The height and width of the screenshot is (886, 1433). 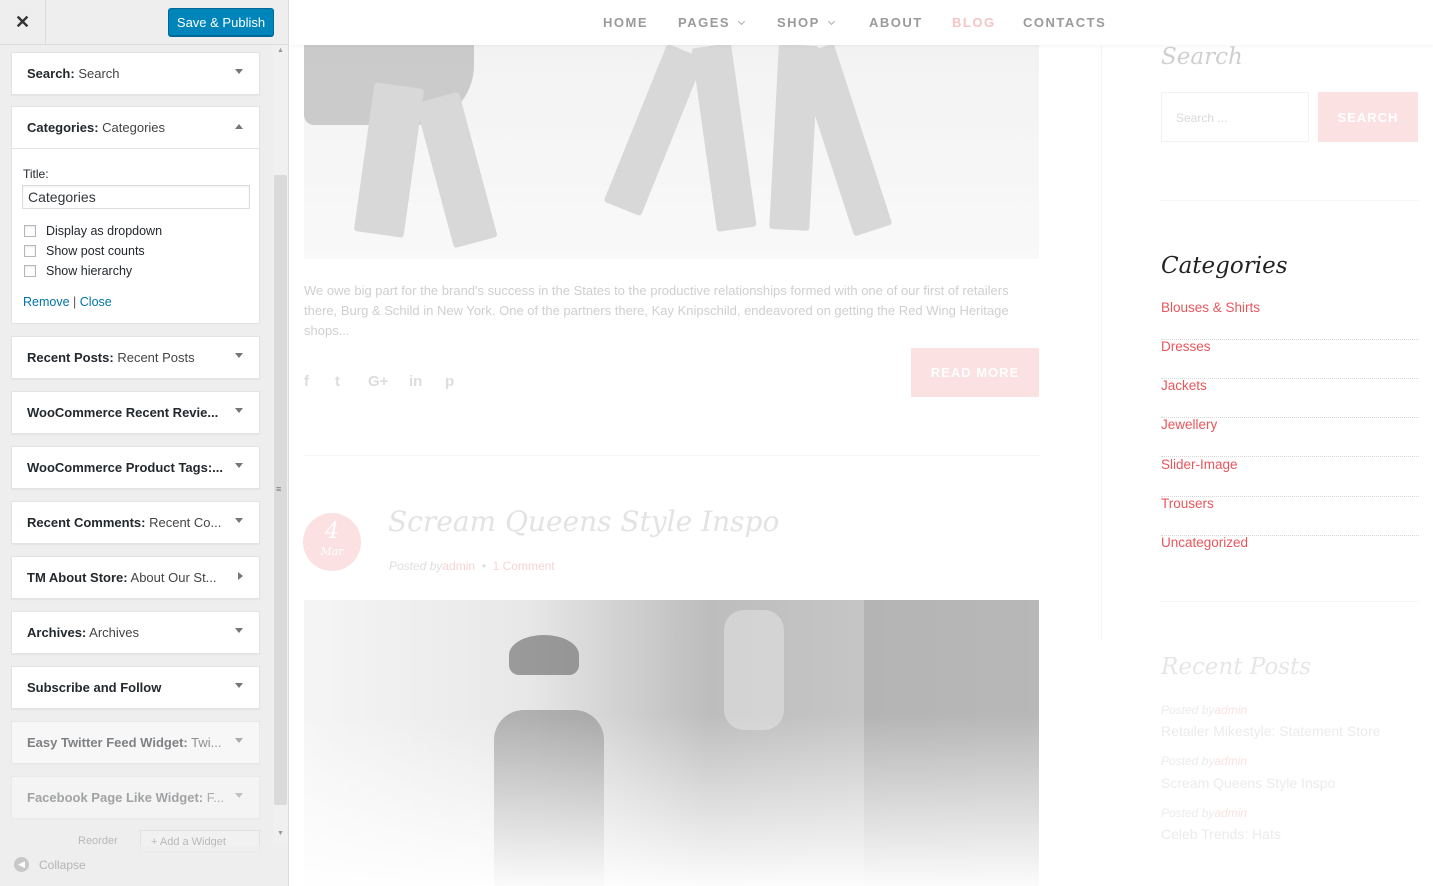 I want to click on display-dropdown-checkbox-row: Display as dropdown, so click(x=93, y=231).